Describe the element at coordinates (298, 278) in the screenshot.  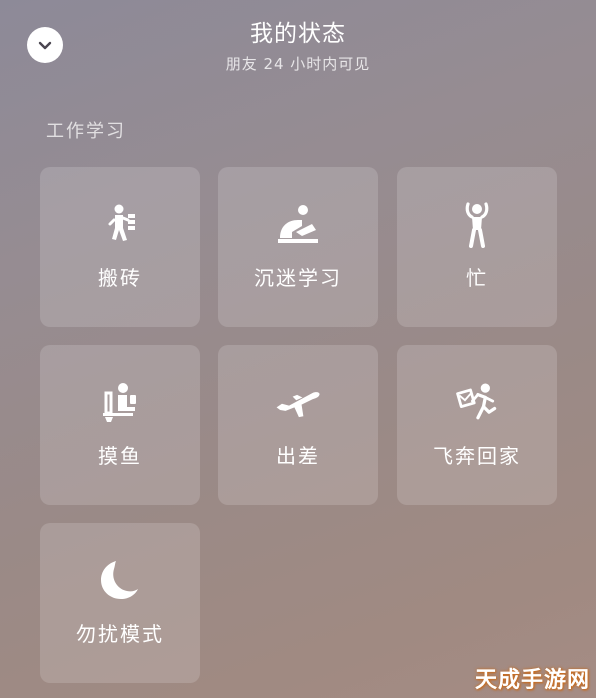
I see `status-label: 沉迷学习` at that location.